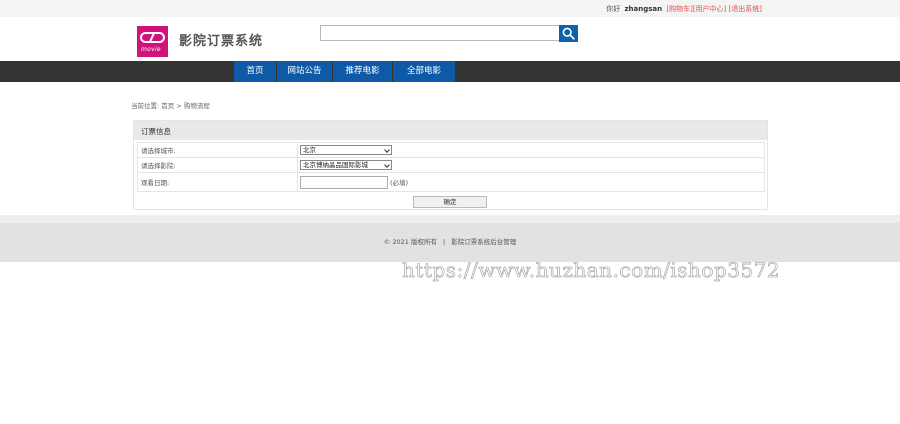 Image resolution: width=900 pixels, height=424 pixels. Describe the element at coordinates (217, 182) in the screenshot. I see `date-label: 观看日期:` at that location.